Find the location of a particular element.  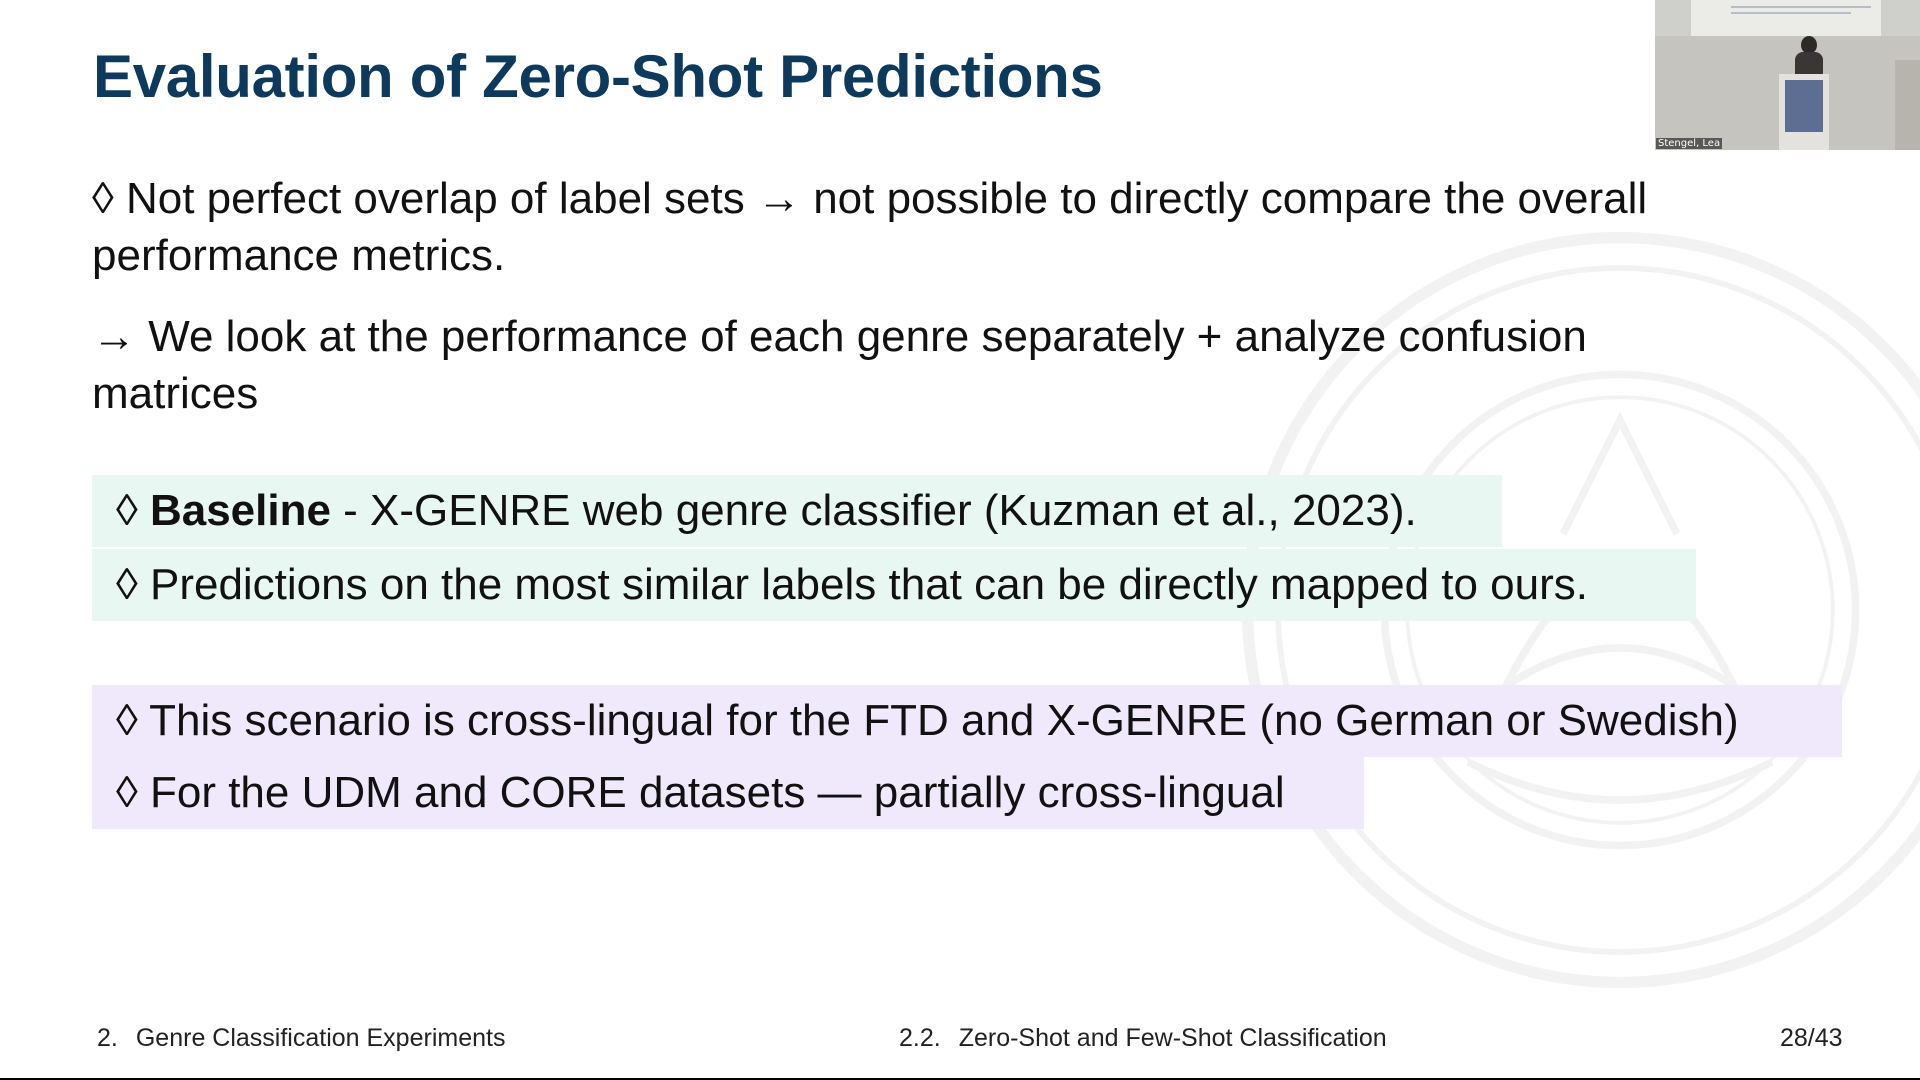

section-number: 2. is located at coordinates (107, 1038).